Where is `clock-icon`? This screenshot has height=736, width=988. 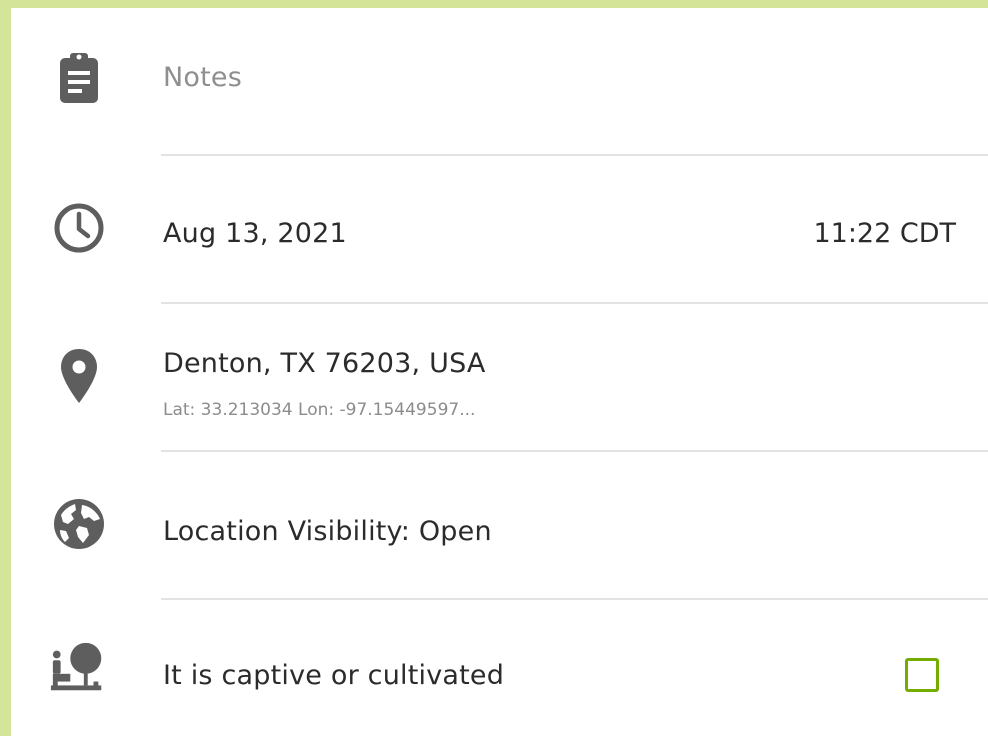
clock-icon is located at coordinates (79, 228).